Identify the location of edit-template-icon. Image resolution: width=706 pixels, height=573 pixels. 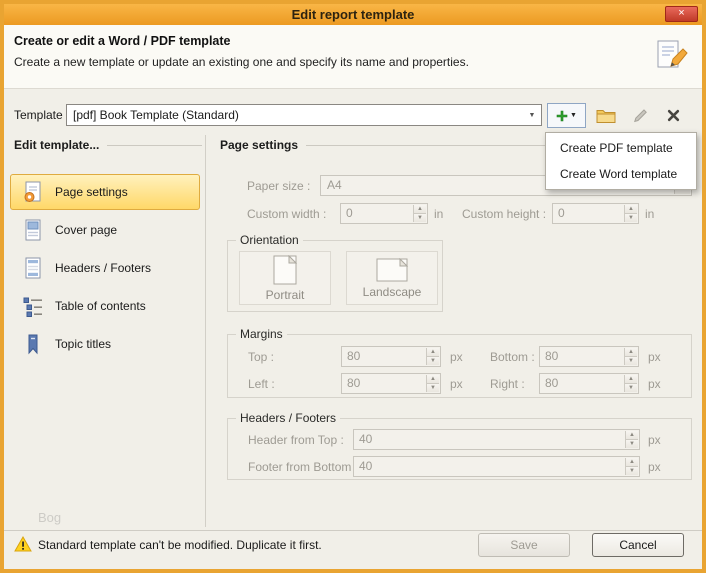
(670, 56).